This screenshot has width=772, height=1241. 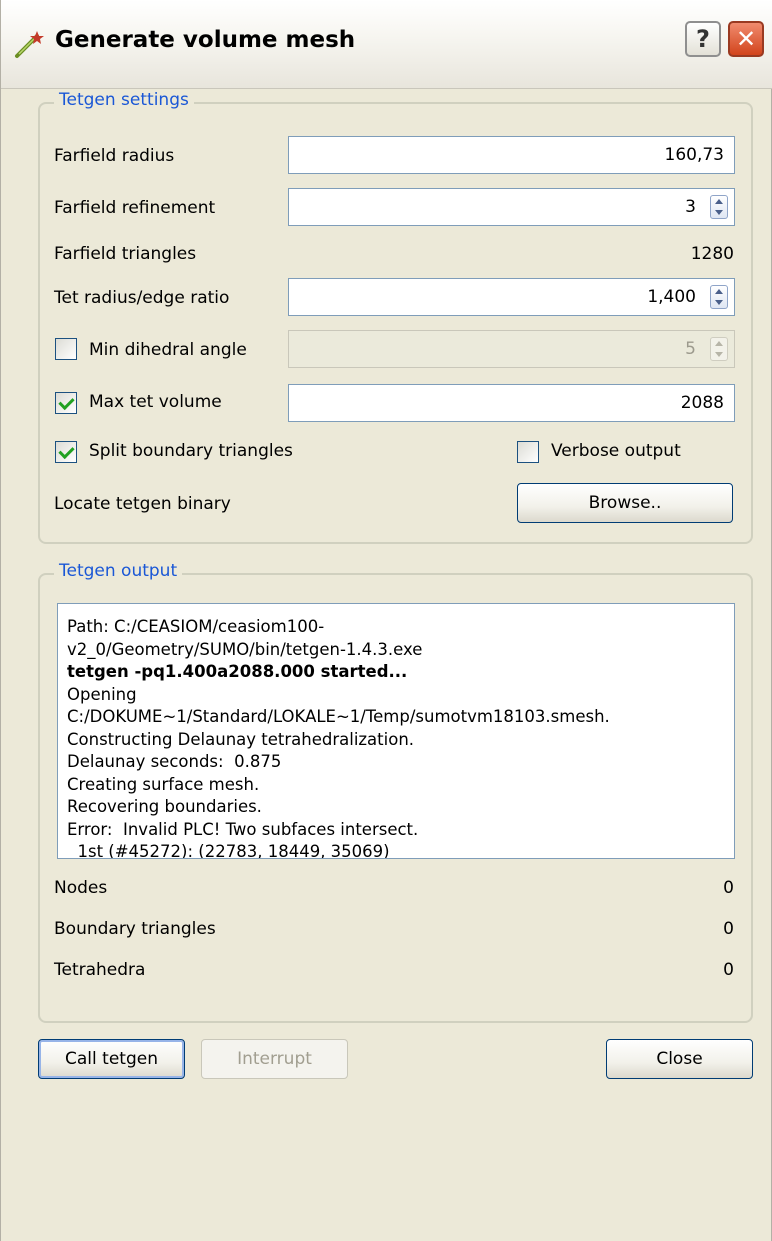 What do you see at coordinates (168, 350) in the screenshot?
I see `min-dihedral-angle-label: Min dihedral angle` at bounding box center [168, 350].